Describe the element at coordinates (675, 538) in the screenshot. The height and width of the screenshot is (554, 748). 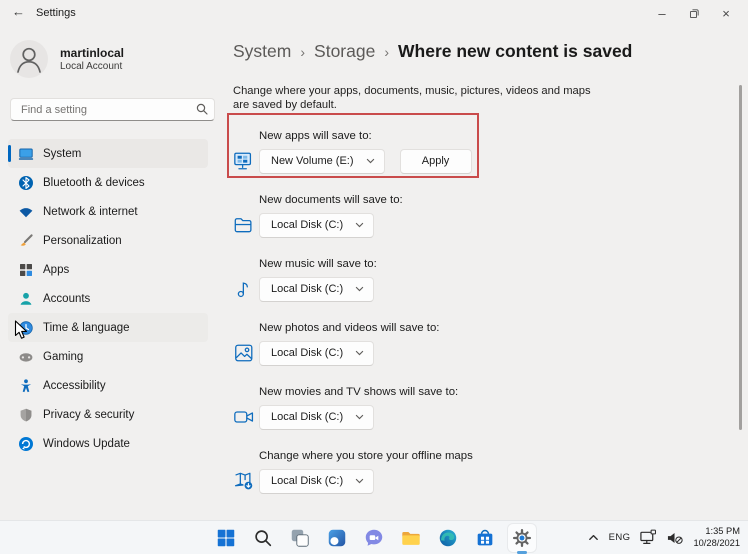
I see `volume-muted-icon` at that location.